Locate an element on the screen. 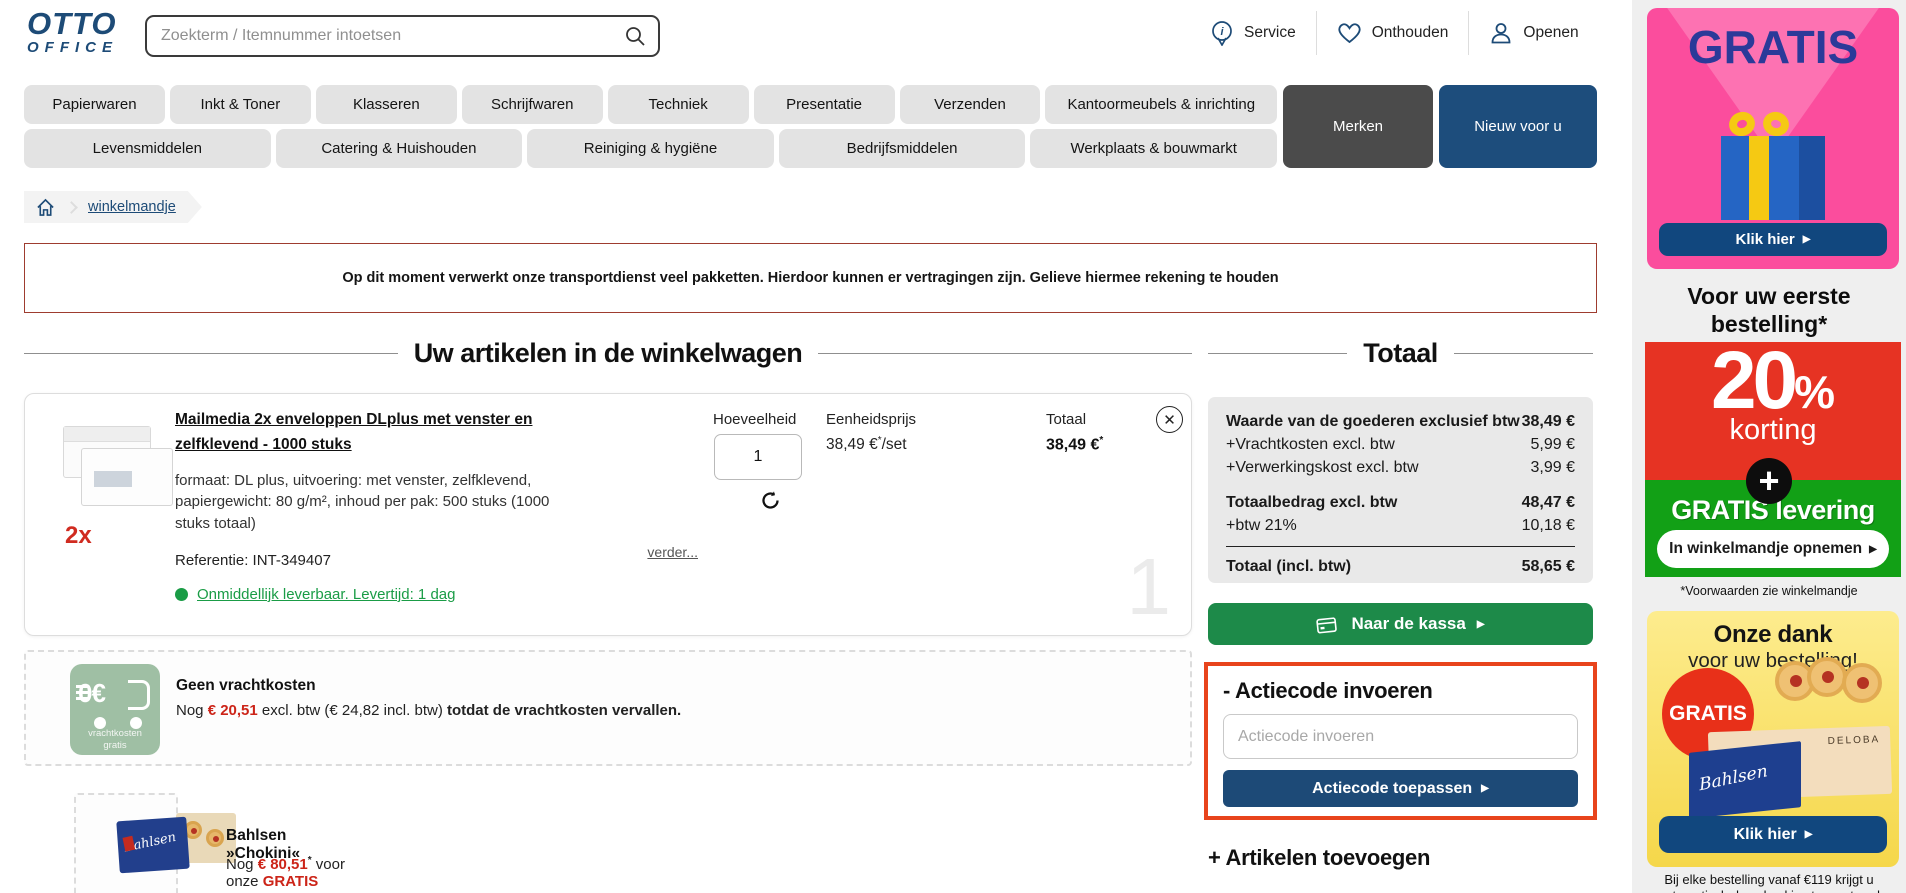  onthouden-link: Onthouden is located at coordinates (1393, 33).